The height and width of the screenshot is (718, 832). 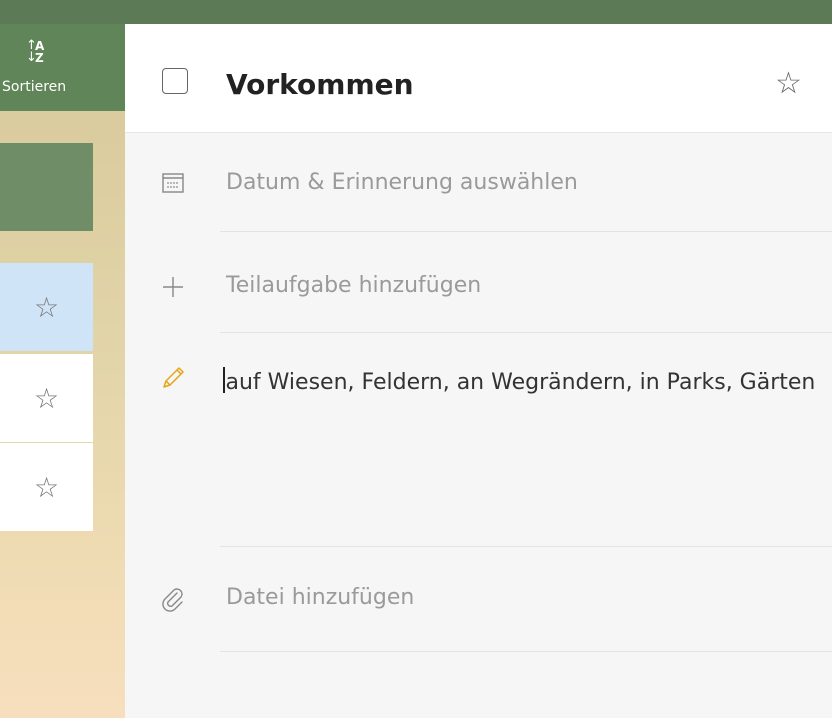 I want to click on list-item-selected: ☆, so click(x=46, y=307).